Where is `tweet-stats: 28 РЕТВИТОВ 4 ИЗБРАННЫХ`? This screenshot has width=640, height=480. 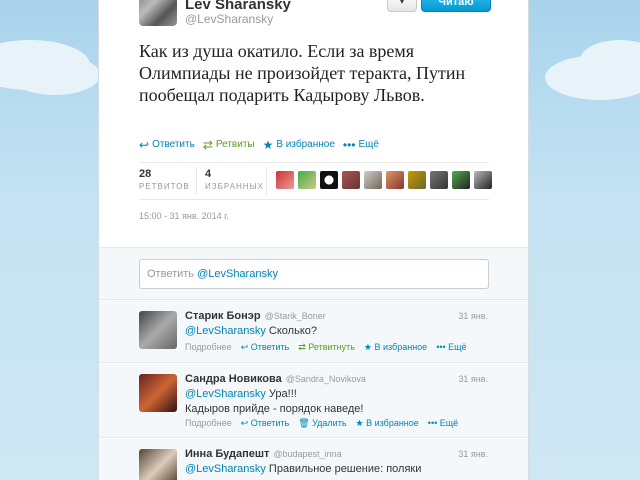
tweet-stats: 28 РЕТВИТОВ 4 ИЗБРАННЫХ is located at coordinates (315, 181).